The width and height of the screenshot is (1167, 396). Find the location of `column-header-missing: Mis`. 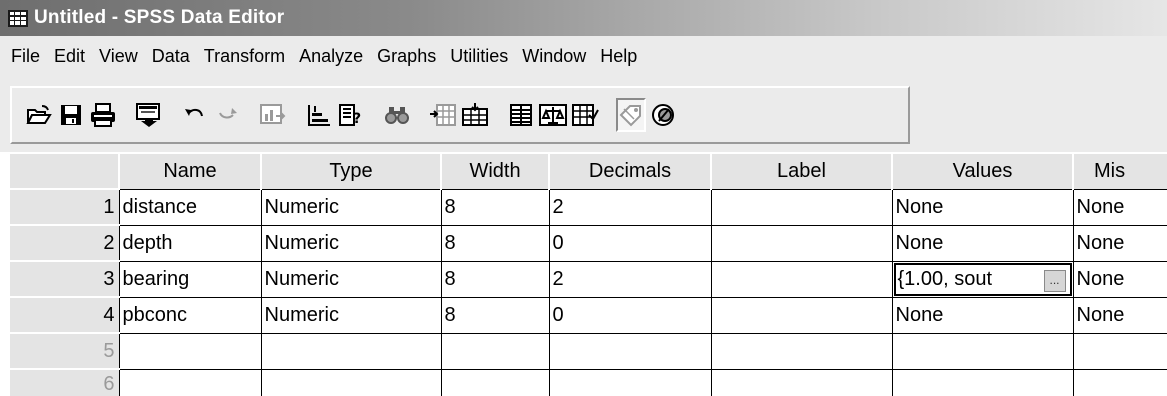

column-header-missing: Mis is located at coordinates (1119, 171).